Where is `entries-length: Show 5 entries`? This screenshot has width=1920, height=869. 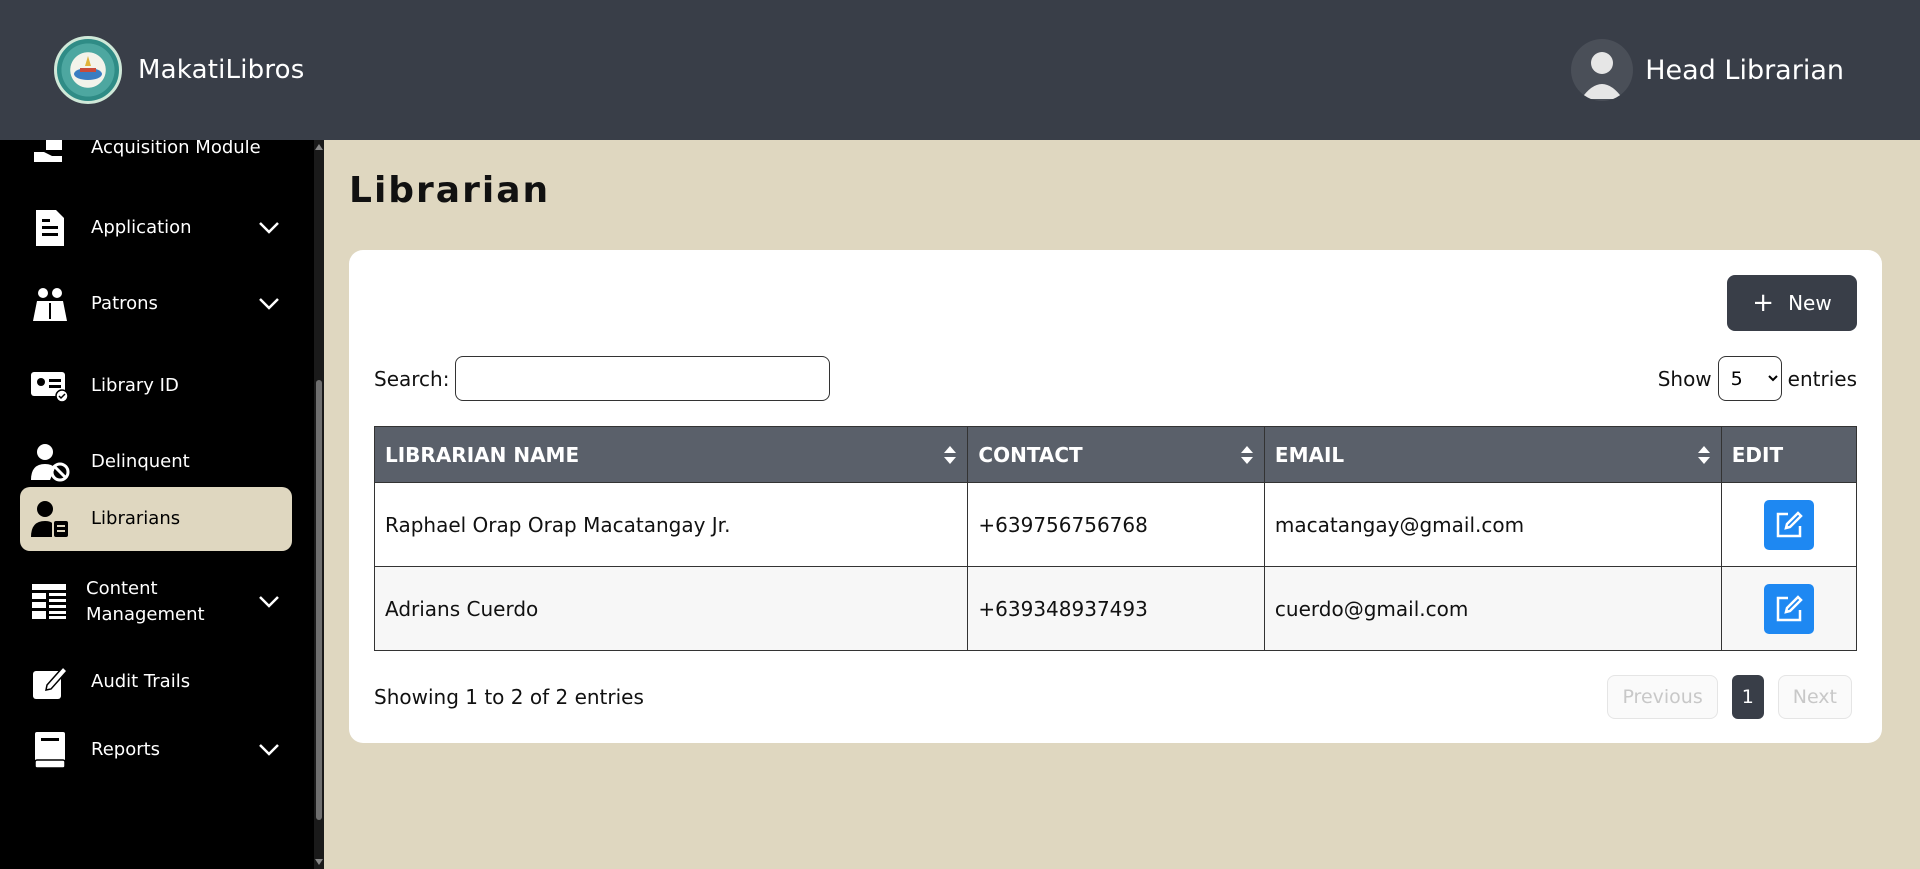
entries-length: Show 5 entries is located at coordinates (1757, 378).